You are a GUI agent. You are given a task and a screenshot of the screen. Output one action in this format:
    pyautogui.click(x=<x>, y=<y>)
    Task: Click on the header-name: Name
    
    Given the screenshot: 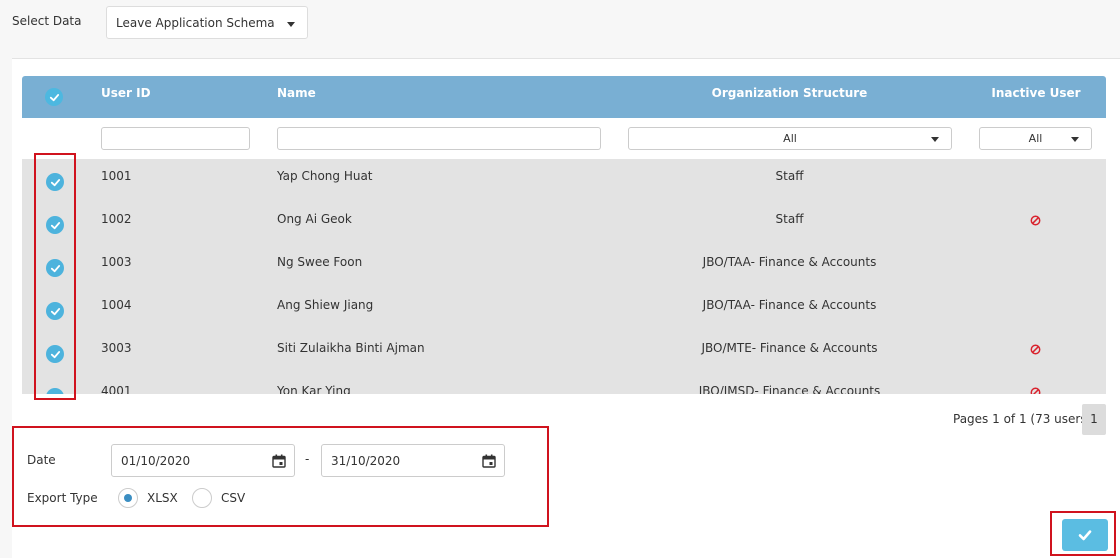 What is the action you would take?
    pyautogui.click(x=296, y=93)
    